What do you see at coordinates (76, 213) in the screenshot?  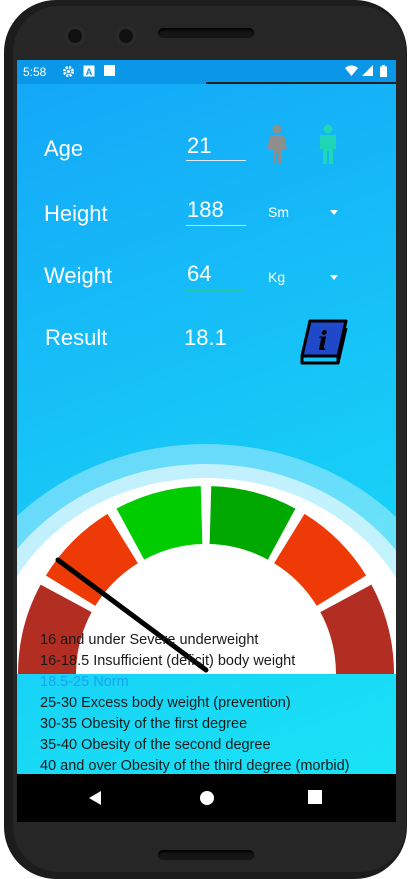 I see `height-label: Height` at bounding box center [76, 213].